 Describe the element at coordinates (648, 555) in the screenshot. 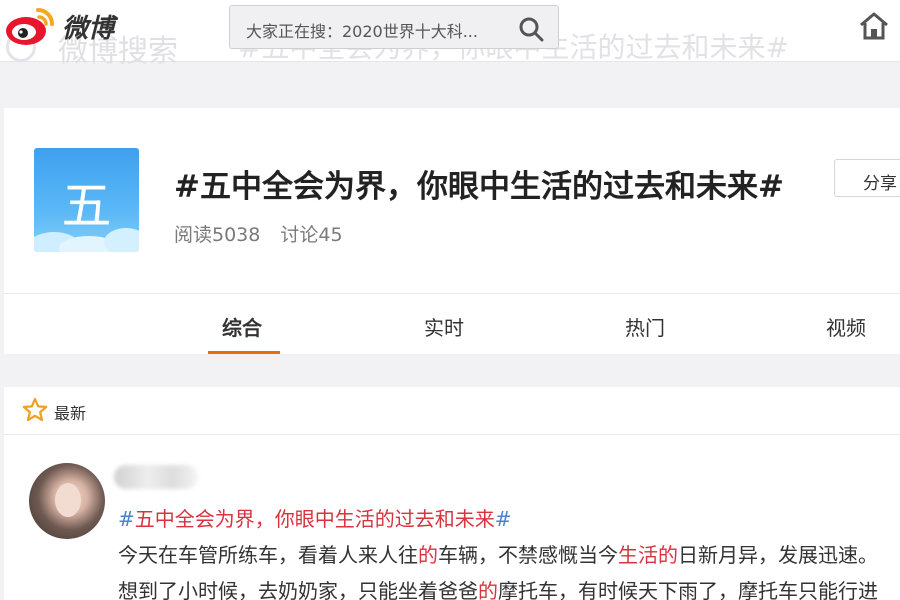

I see `post-highlight: 生活的` at that location.